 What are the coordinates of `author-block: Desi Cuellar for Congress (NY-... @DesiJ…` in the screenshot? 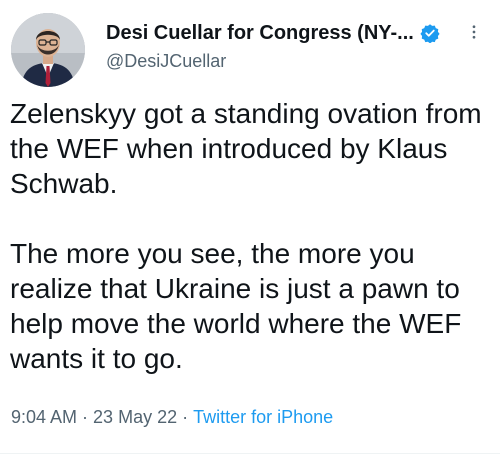 It's located at (273, 46).